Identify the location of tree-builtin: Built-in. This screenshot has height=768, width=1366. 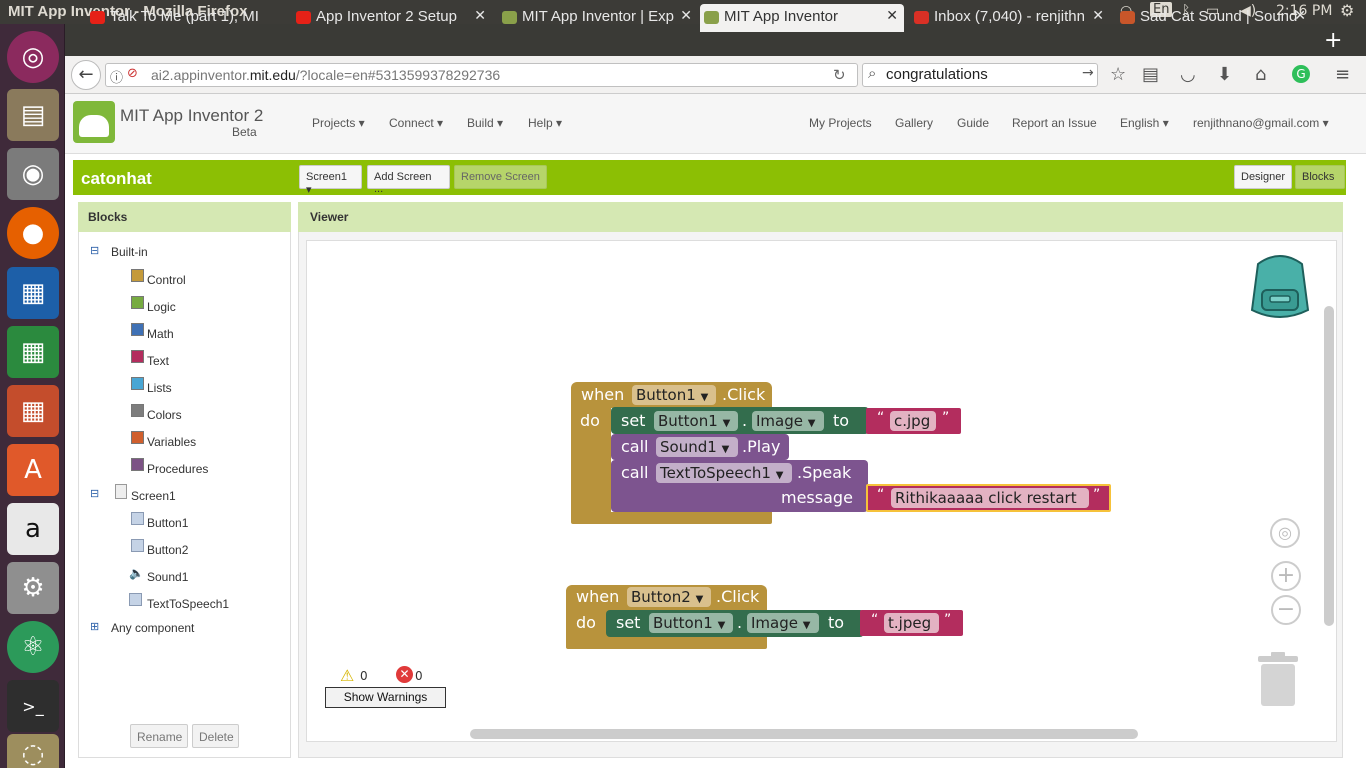
(129, 252).